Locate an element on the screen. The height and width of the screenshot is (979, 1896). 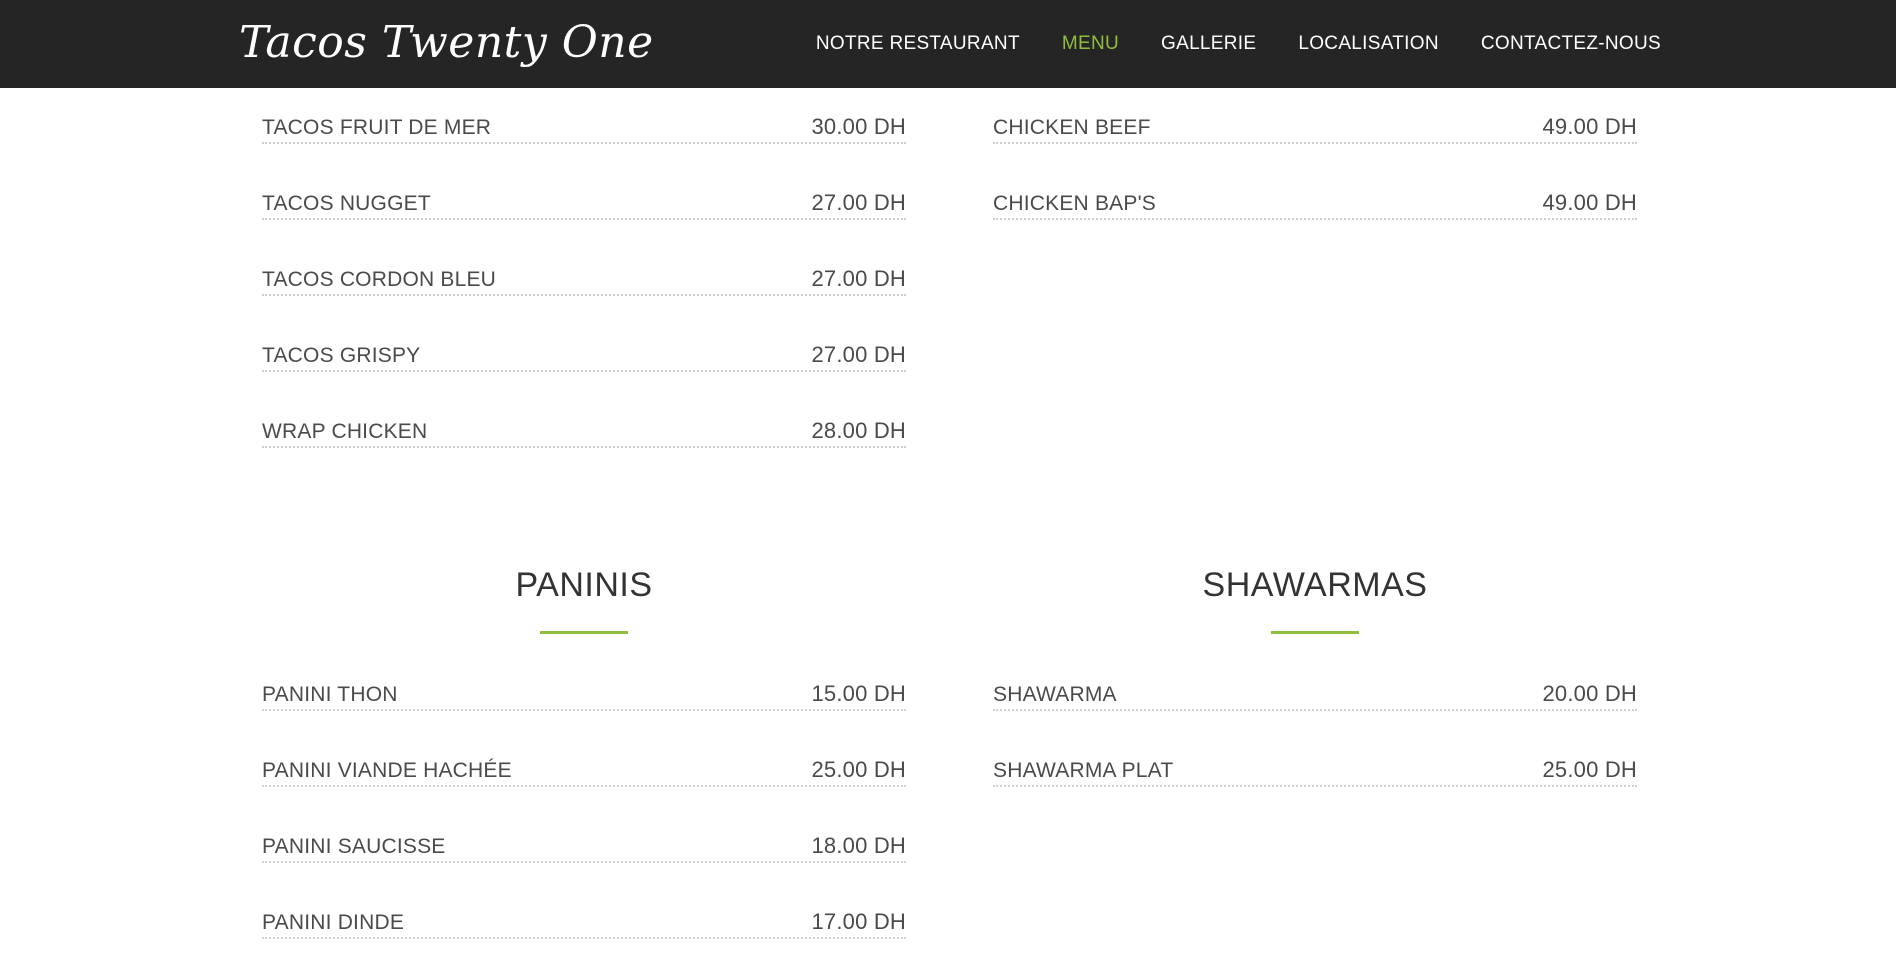
shawarmas-list: SHAWARMA 20.00 DH SHAWARMA PLAT 25.00 DH is located at coordinates (1315, 751).